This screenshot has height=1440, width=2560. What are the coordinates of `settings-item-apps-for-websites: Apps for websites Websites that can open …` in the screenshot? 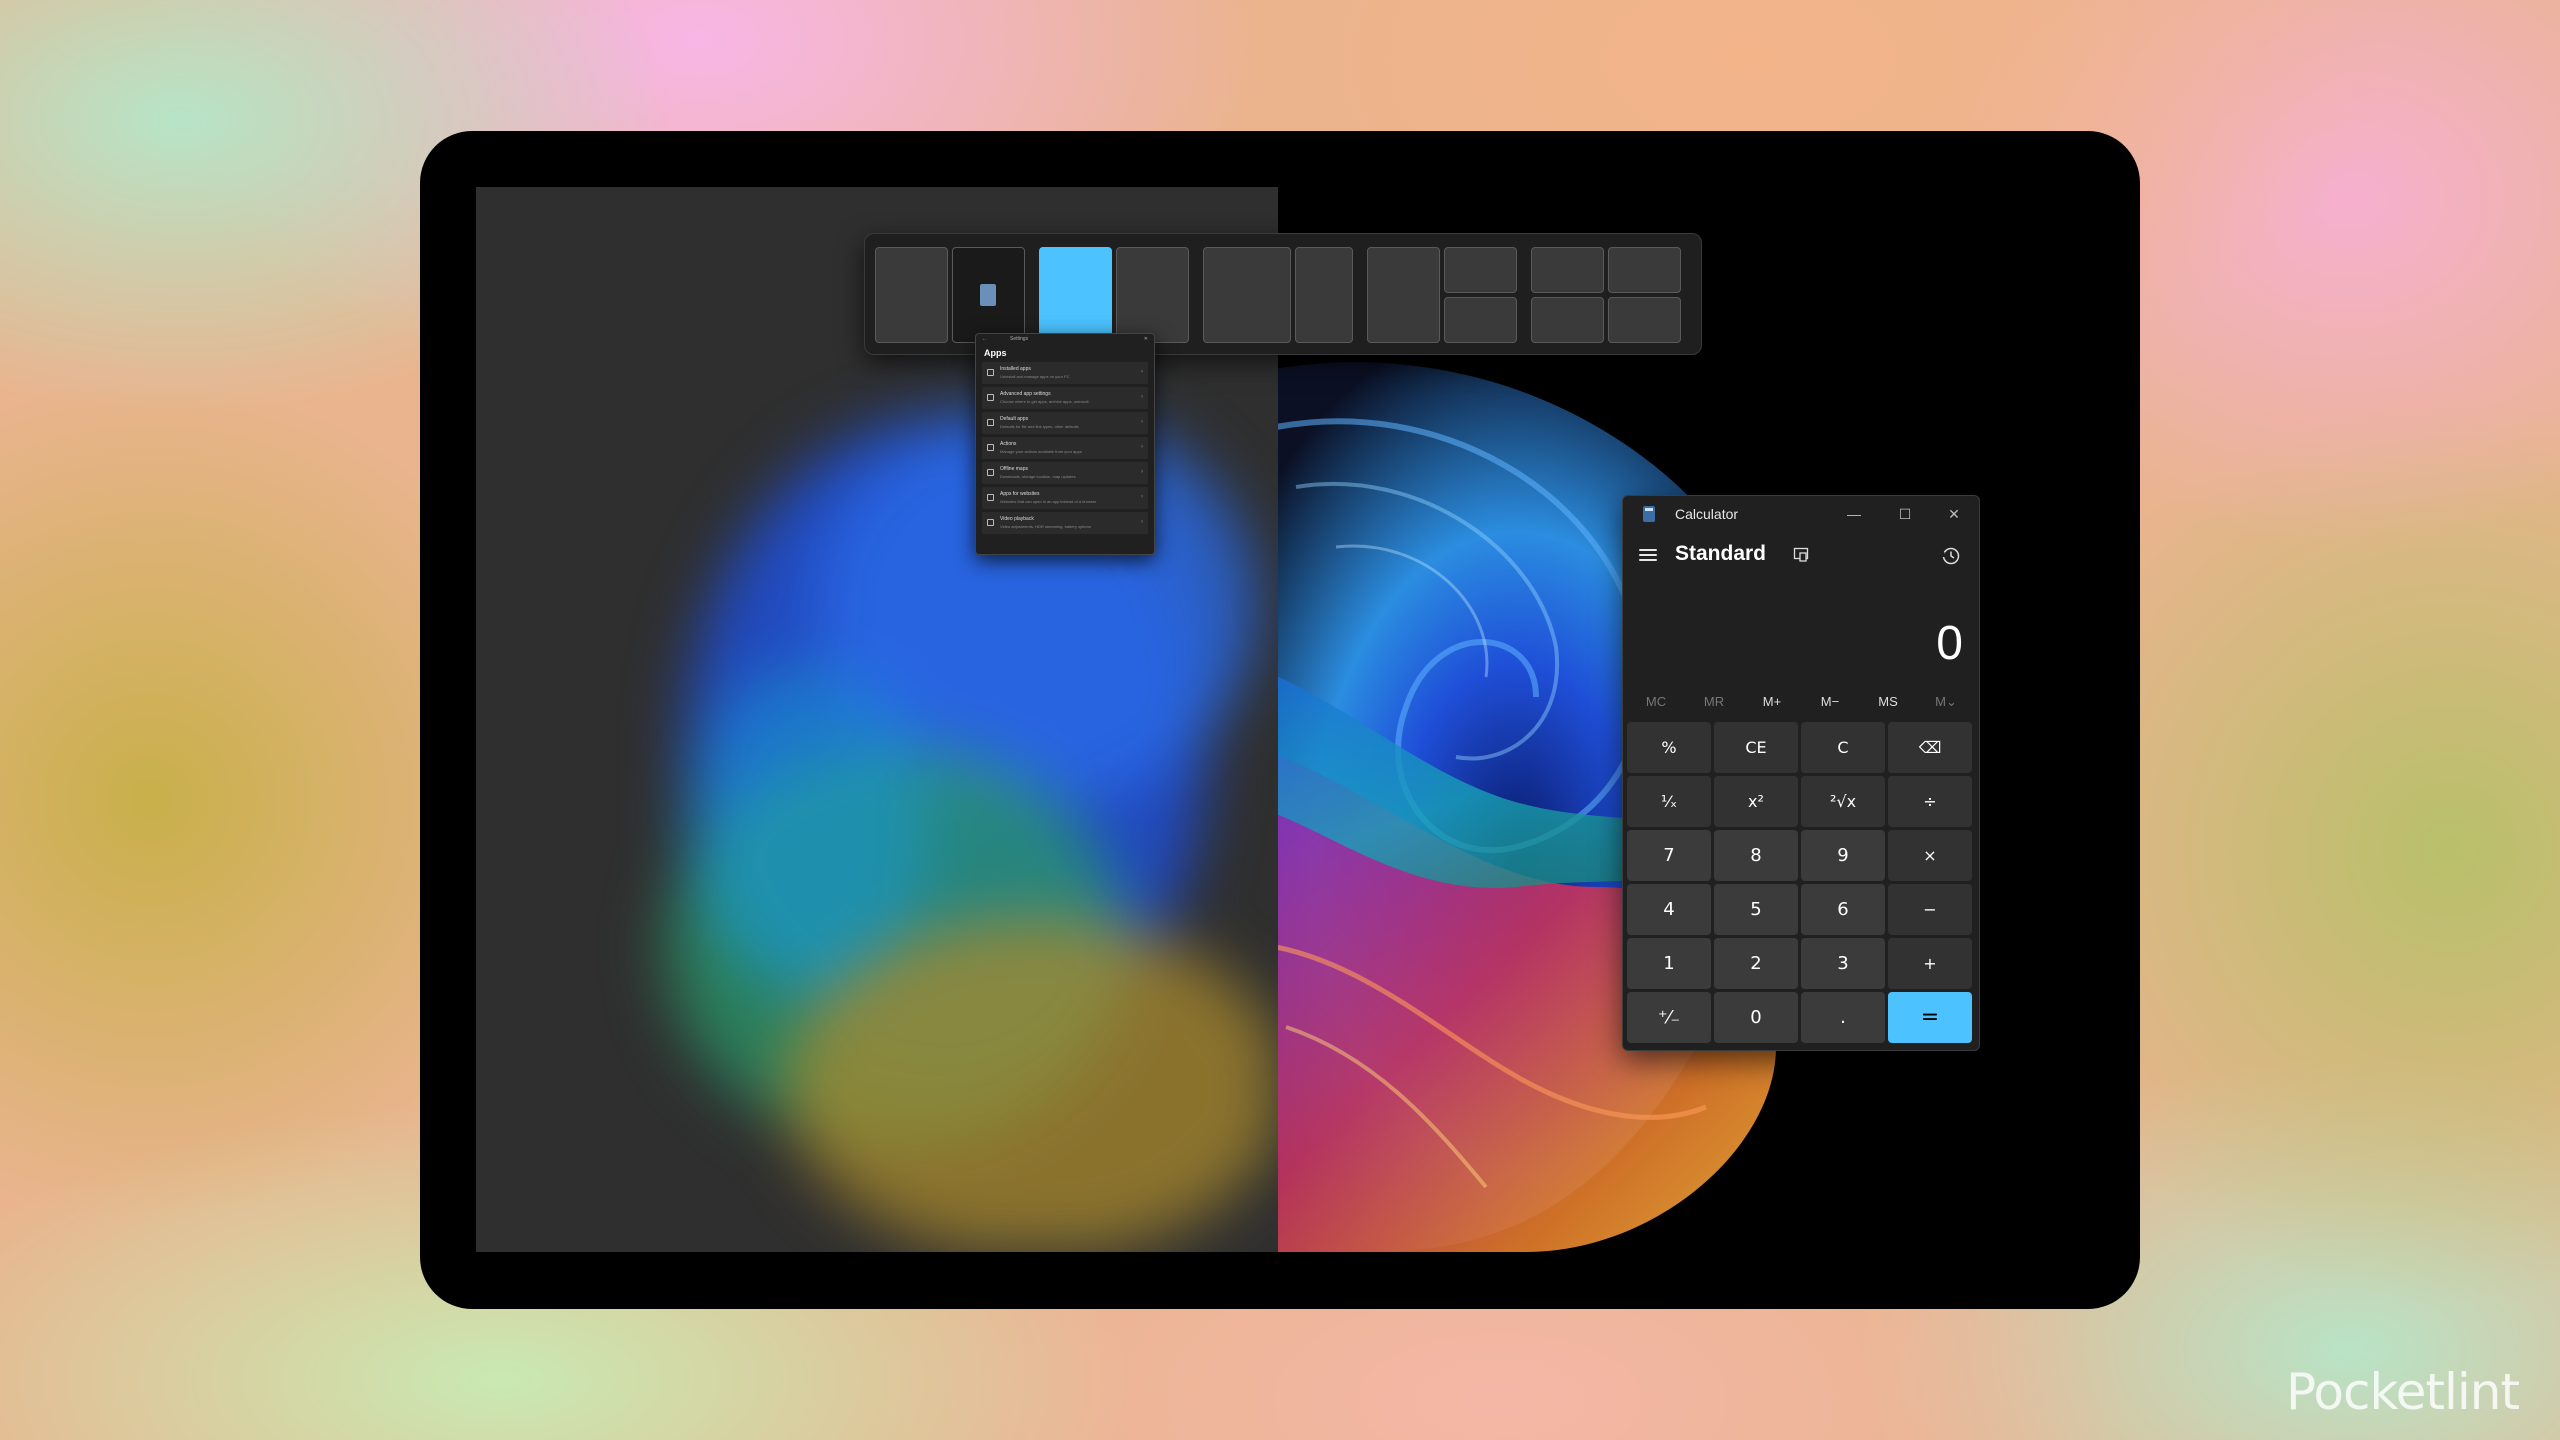 It's located at (1065, 498).